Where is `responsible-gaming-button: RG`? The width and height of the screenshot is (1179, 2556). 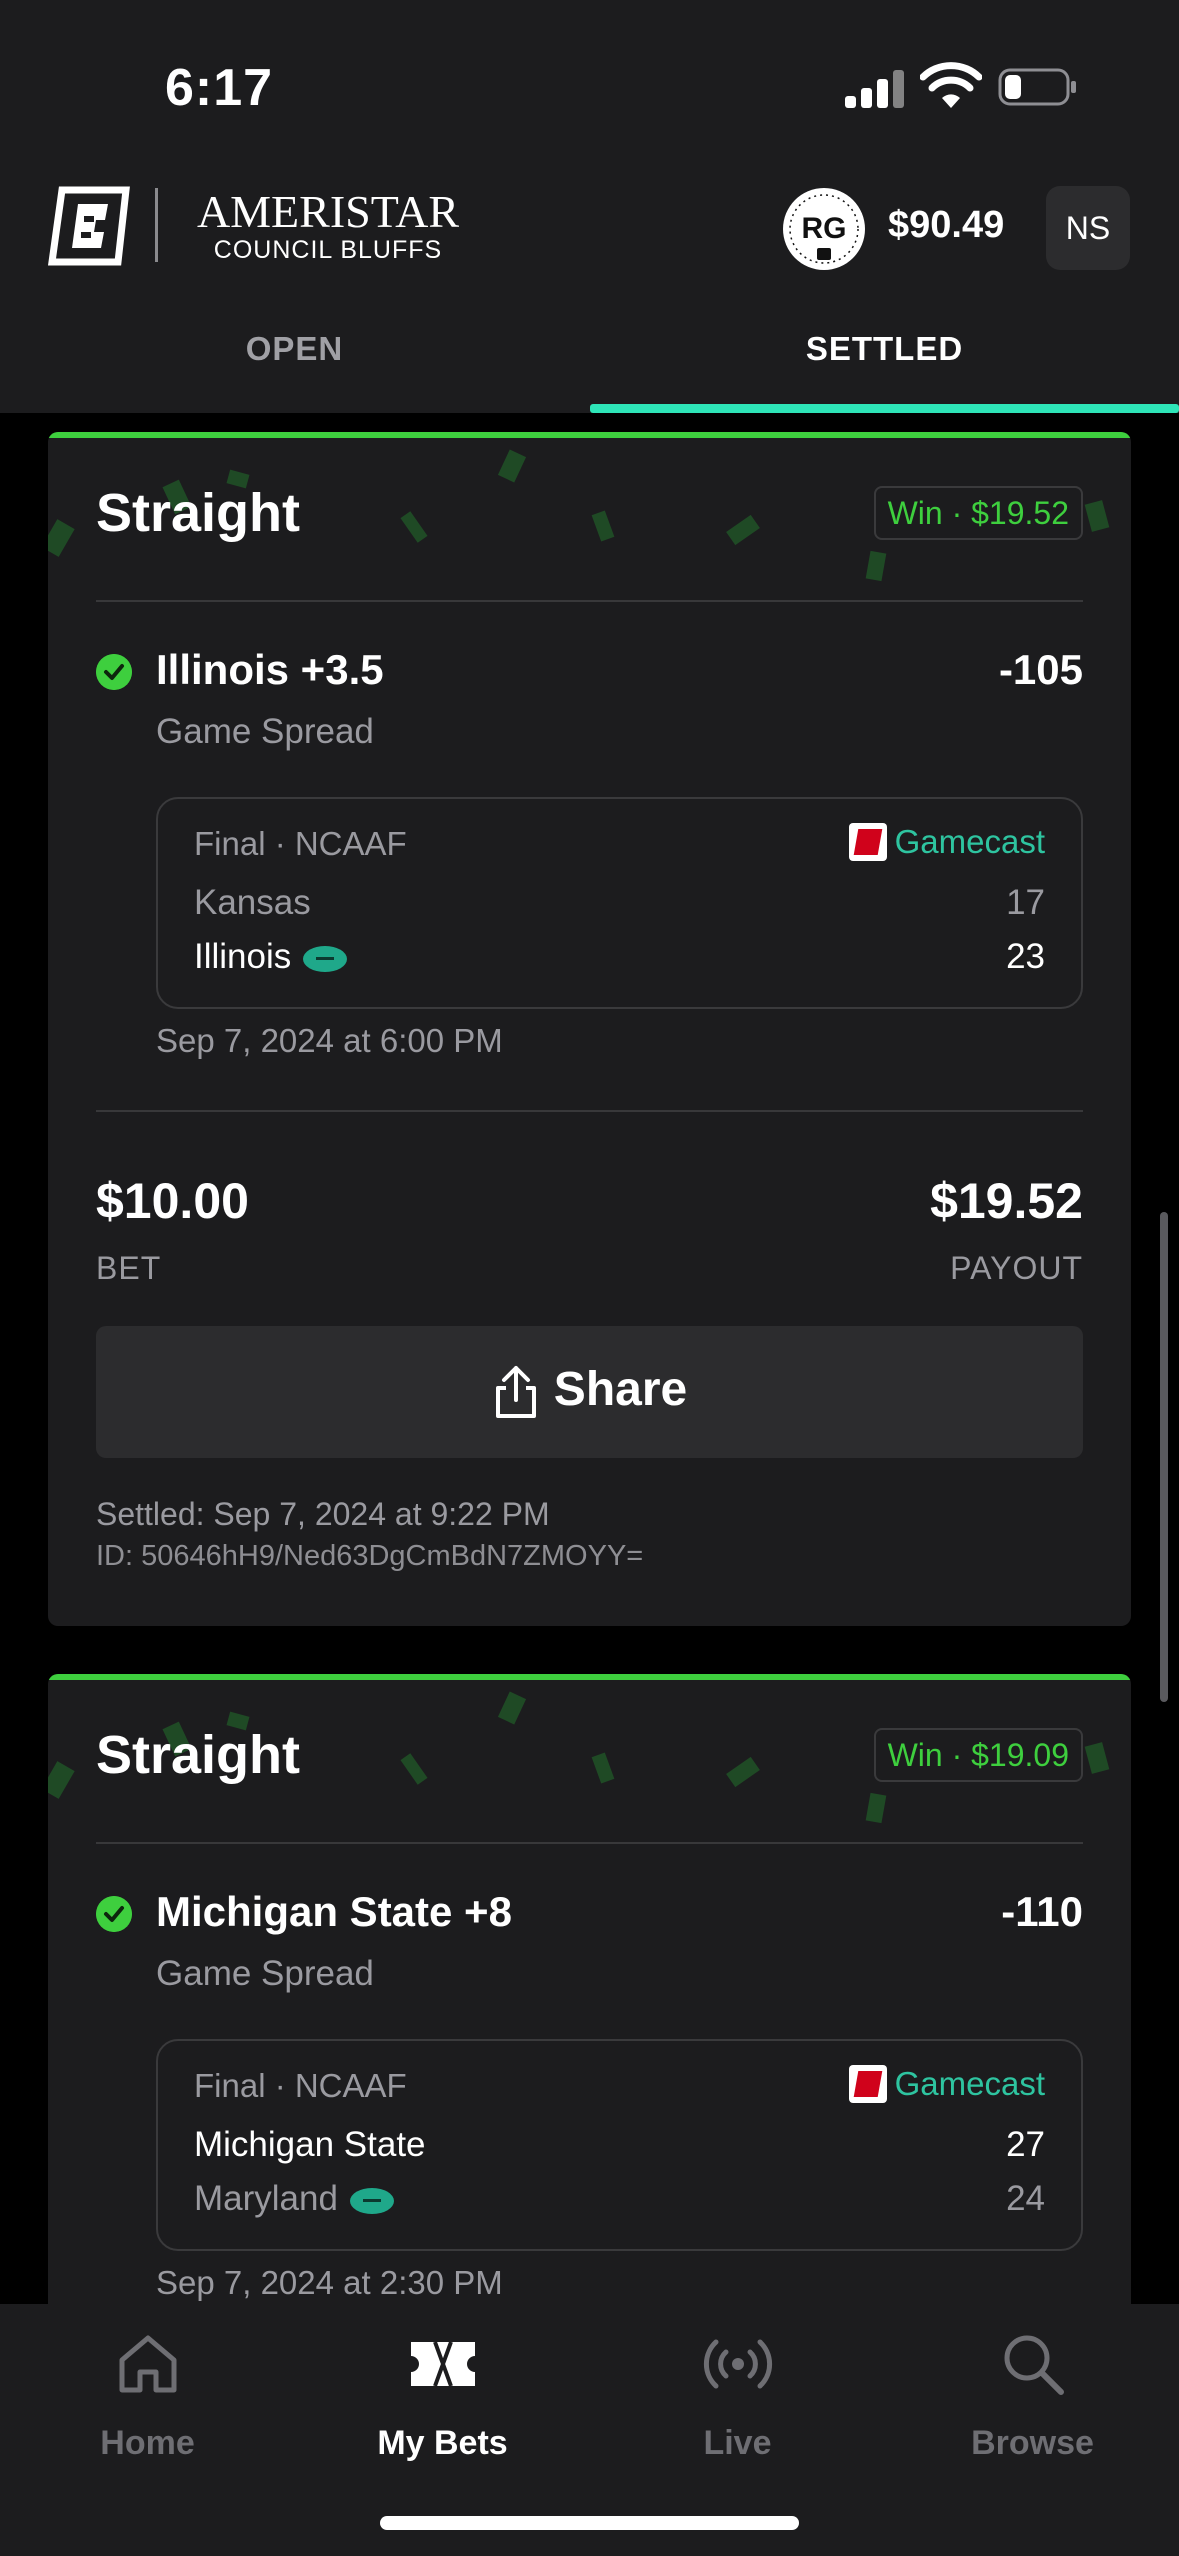
responsible-gaming-button: RG is located at coordinates (824, 229).